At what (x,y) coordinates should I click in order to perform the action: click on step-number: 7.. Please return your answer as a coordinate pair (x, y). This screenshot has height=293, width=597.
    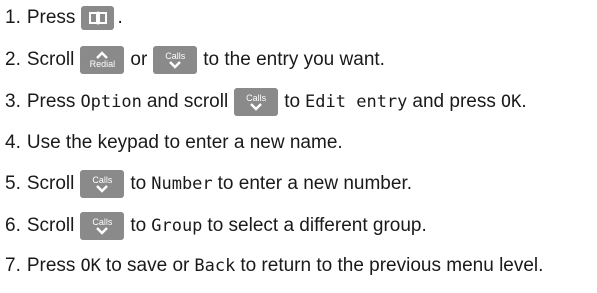
    Looking at the image, I should click on (13, 265).